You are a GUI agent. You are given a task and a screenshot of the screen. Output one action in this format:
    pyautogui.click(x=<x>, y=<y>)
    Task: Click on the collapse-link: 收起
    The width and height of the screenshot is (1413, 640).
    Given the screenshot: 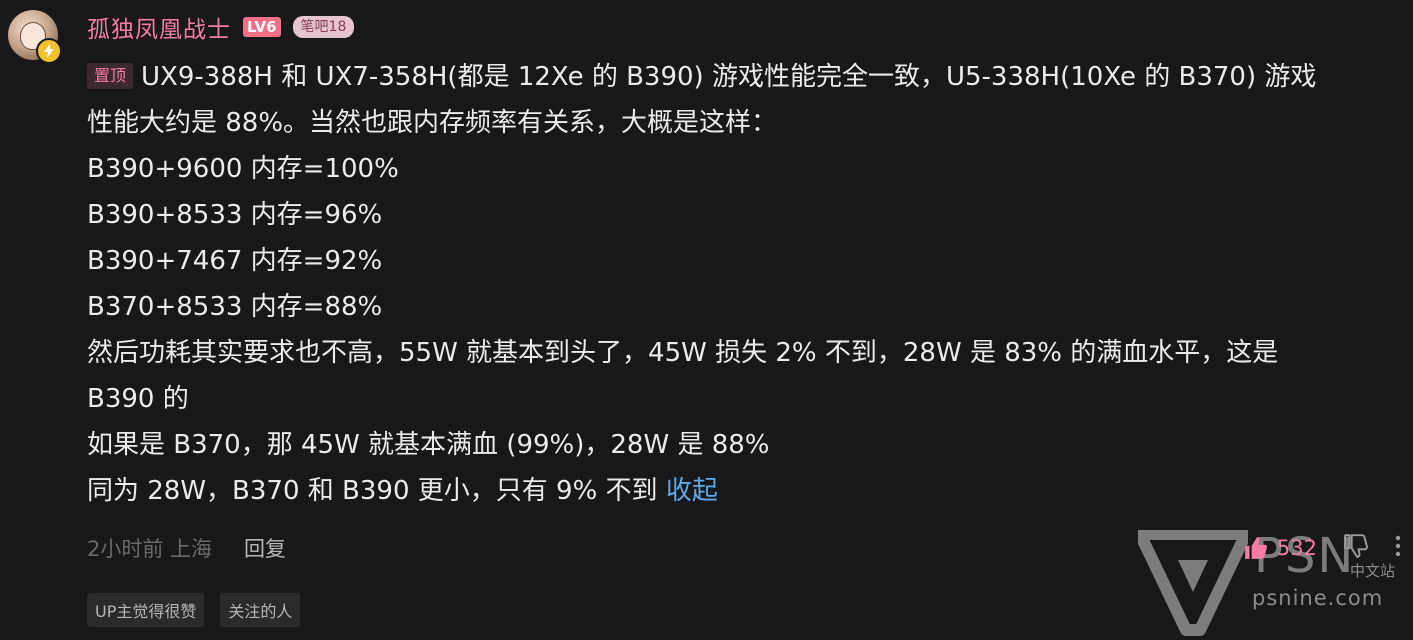 What is the action you would take?
    pyautogui.click(x=692, y=491)
    